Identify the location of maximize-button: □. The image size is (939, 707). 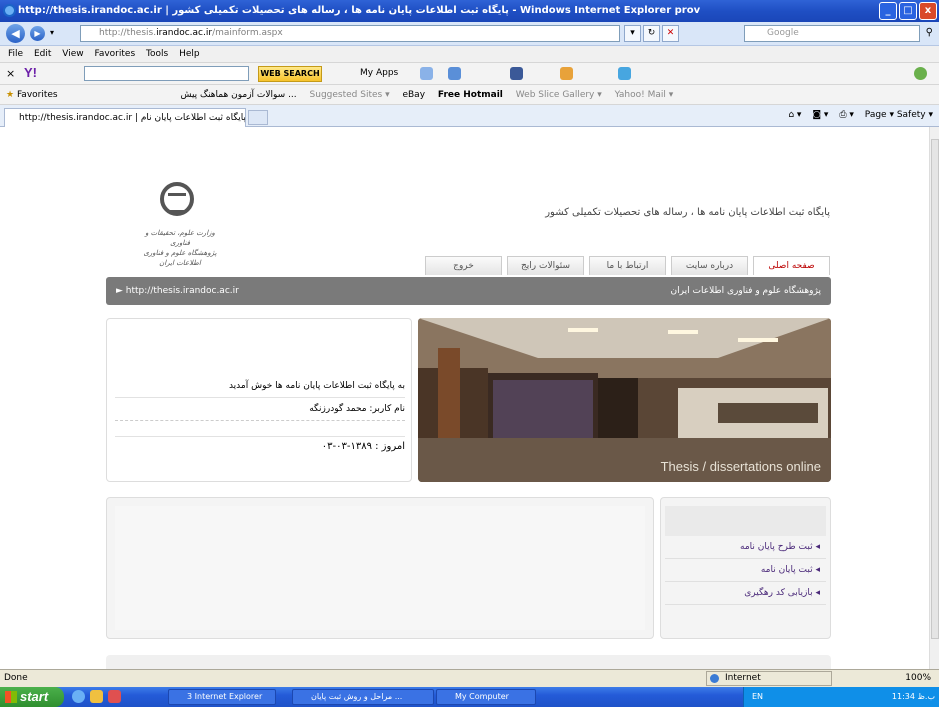
(908, 11).